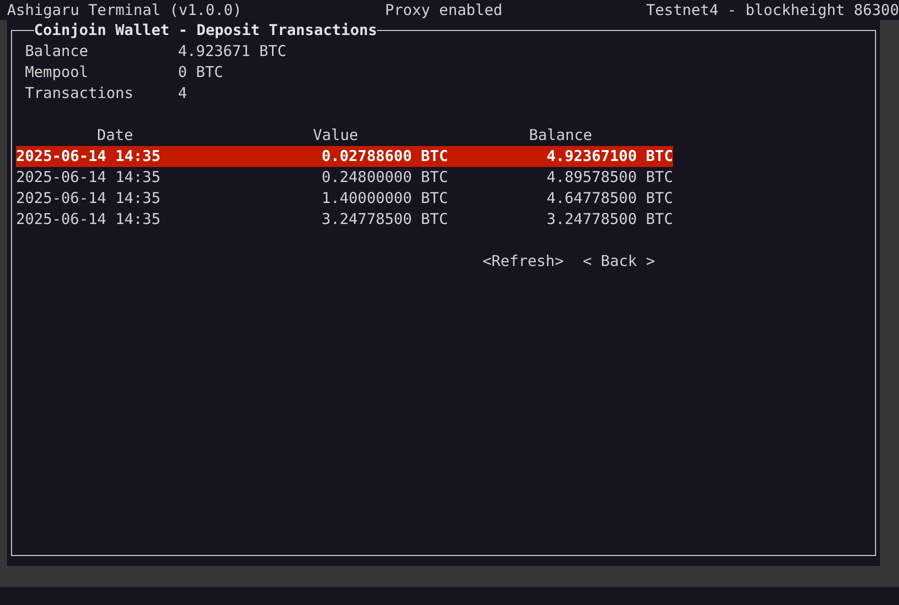 The height and width of the screenshot is (605, 899). What do you see at coordinates (183, 93) in the screenshot?
I see `summary-value: 4` at bounding box center [183, 93].